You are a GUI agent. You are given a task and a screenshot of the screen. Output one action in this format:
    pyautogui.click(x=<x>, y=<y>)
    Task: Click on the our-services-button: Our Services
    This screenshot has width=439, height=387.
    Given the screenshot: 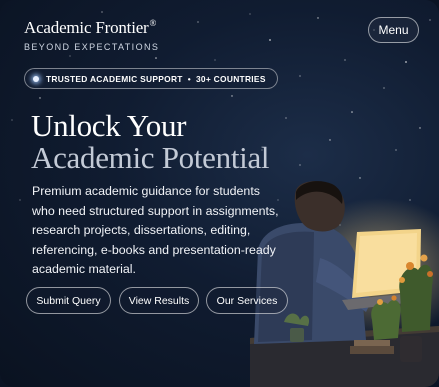 What is the action you would take?
    pyautogui.click(x=247, y=300)
    